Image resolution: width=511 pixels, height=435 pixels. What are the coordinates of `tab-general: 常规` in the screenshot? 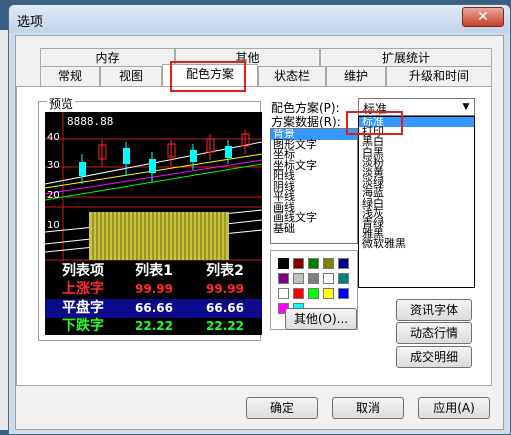 It's located at (70, 76).